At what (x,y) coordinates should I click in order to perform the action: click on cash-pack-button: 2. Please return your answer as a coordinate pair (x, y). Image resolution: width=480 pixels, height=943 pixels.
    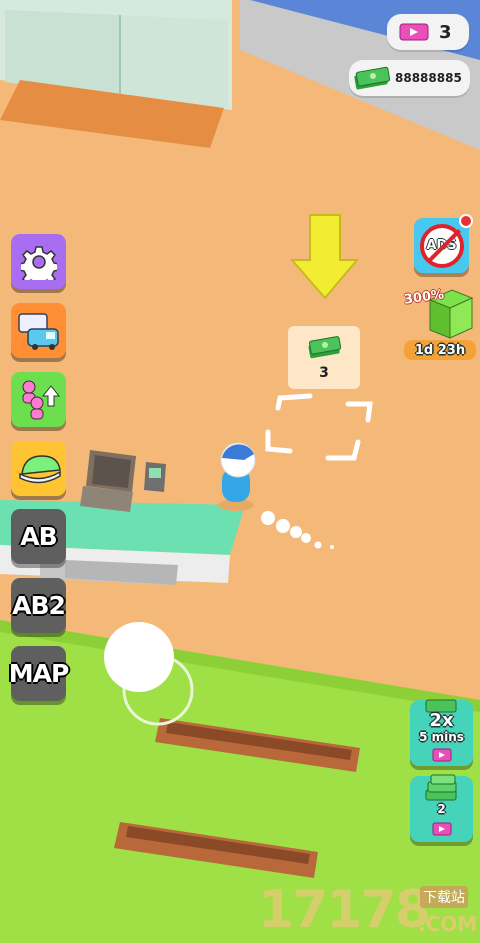
    Looking at the image, I should click on (441, 808).